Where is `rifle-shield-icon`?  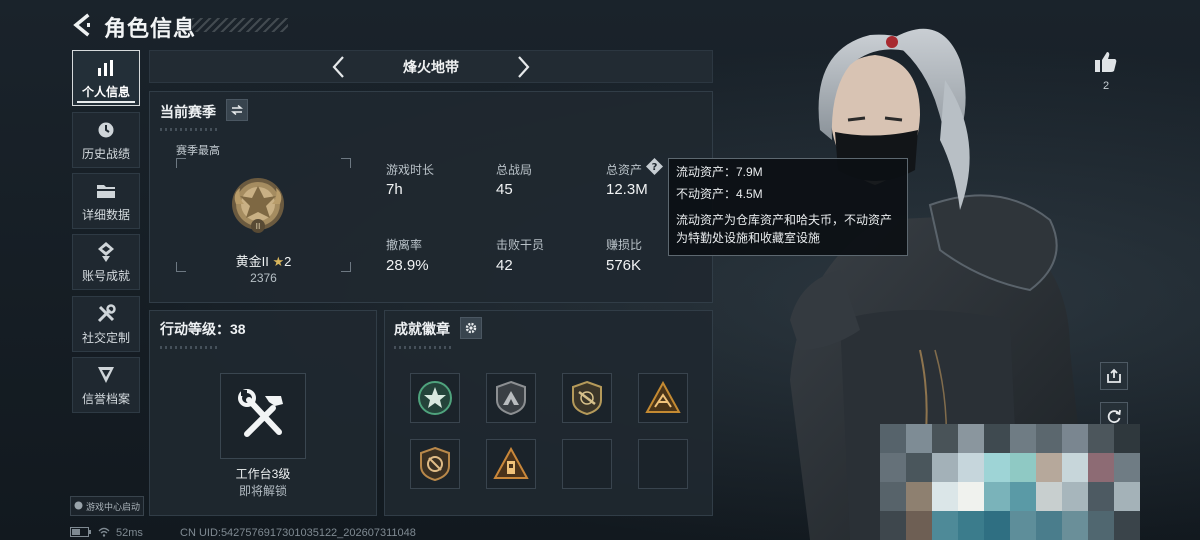 rifle-shield-icon is located at coordinates (587, 398).